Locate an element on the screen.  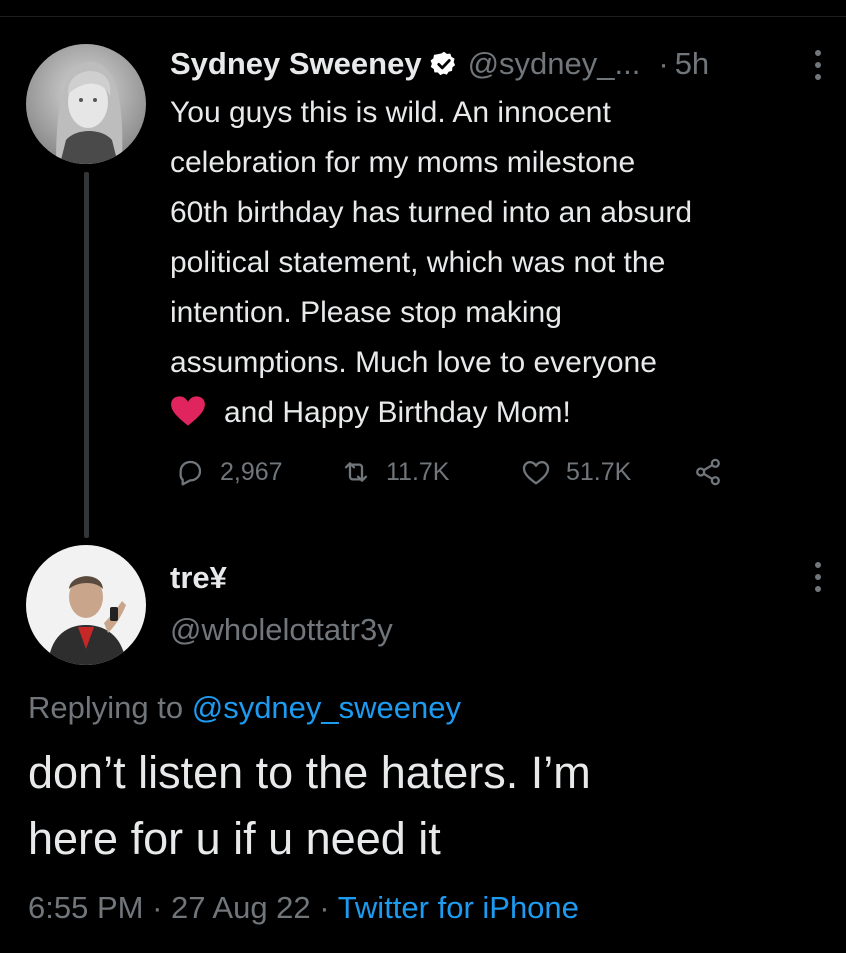
author-name: Sydney Sweeney is located at coordinates (296, 64).